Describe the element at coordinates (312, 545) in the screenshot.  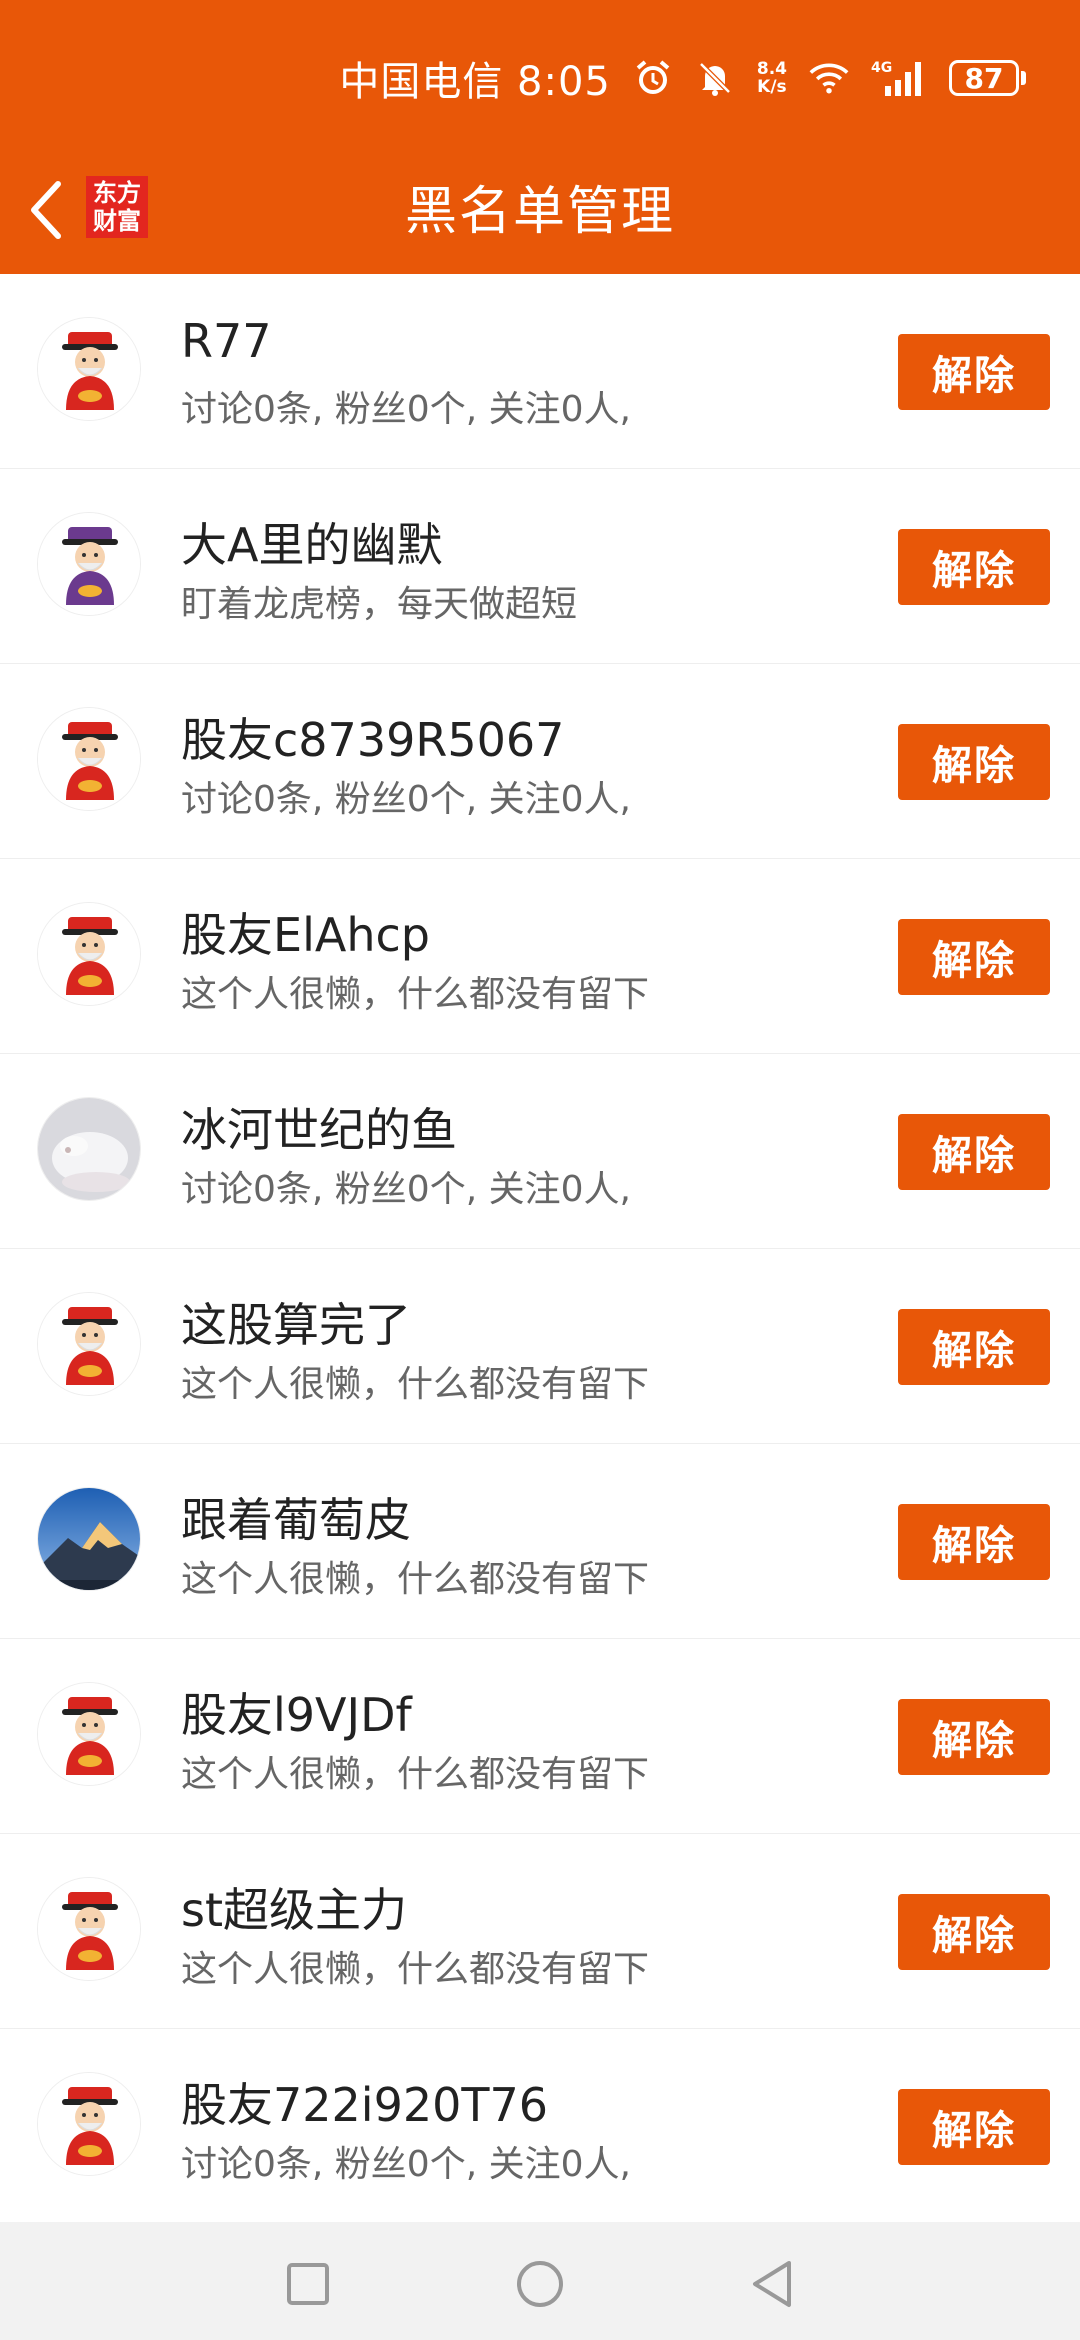
I see `user-name: 大A里的幽默` at that location.